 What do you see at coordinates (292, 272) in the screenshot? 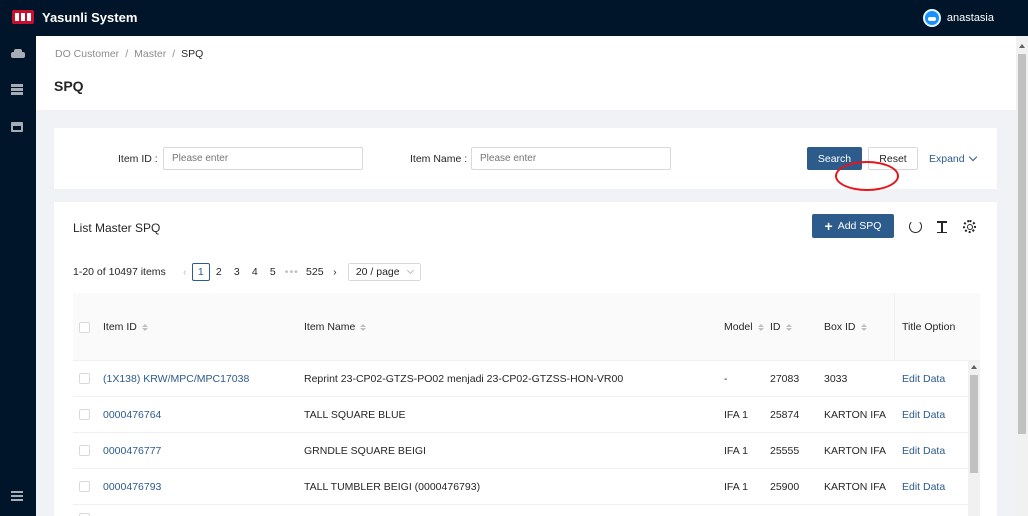
I see `page-ellipsis: •••` at bounding box center [292, 272].